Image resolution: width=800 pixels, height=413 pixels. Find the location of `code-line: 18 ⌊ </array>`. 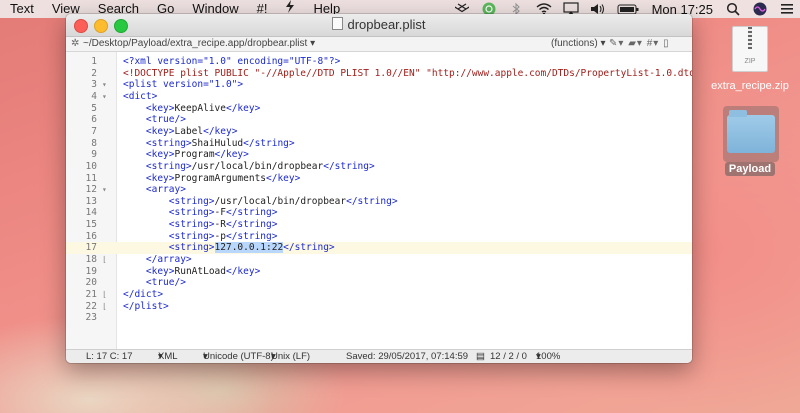

code-line: 18 ⌊ </array> is located at coordinates (379, 260).